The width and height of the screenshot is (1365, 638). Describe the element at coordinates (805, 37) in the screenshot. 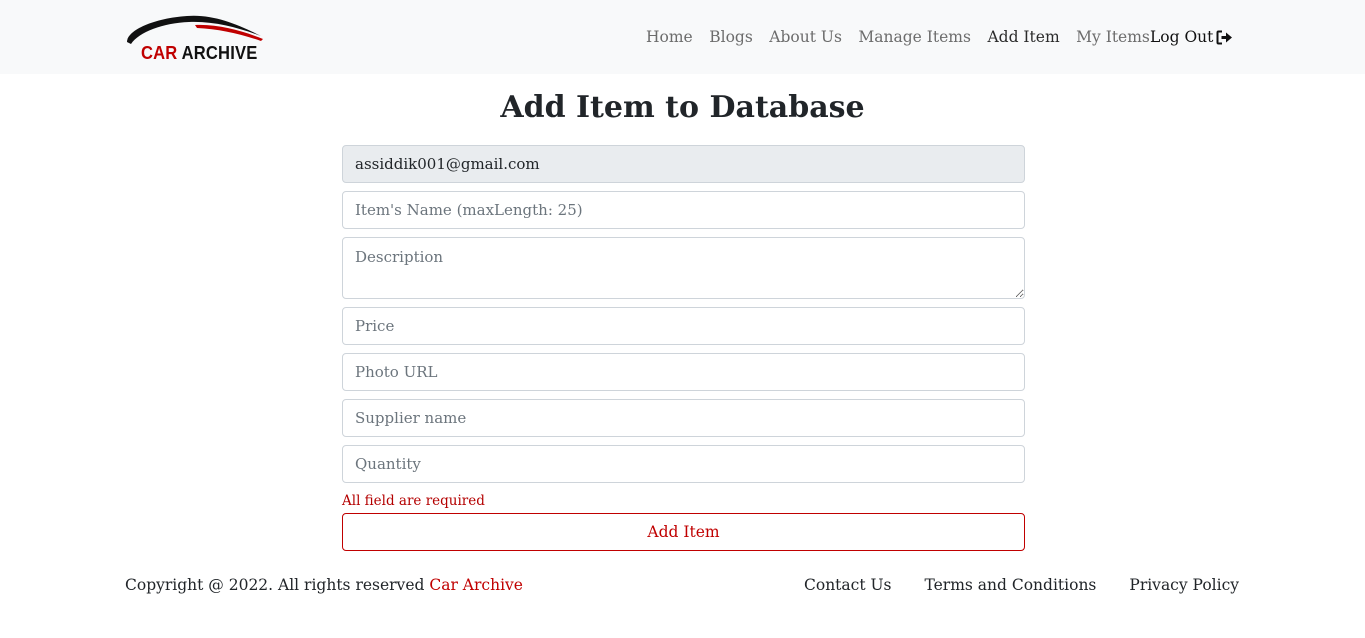

I see `nav-item-about-us: About Us` at that location.